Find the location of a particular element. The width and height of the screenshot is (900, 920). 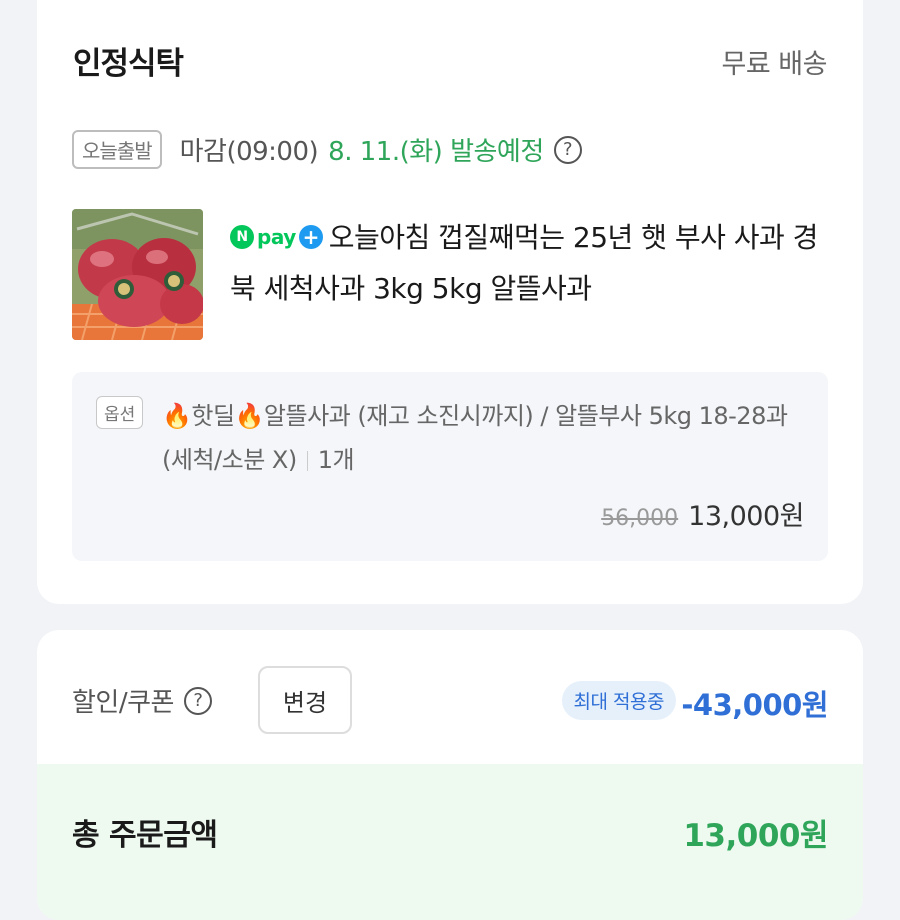

divider is located at coordinates (307, 461).